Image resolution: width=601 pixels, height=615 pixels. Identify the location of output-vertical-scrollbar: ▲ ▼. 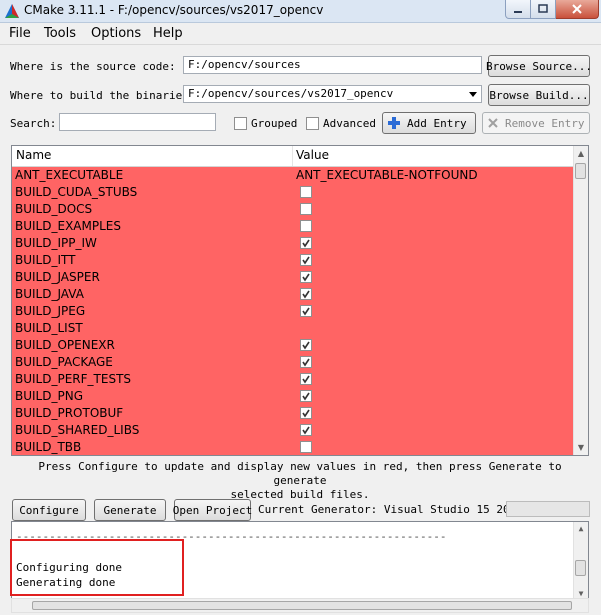
(580, 561).